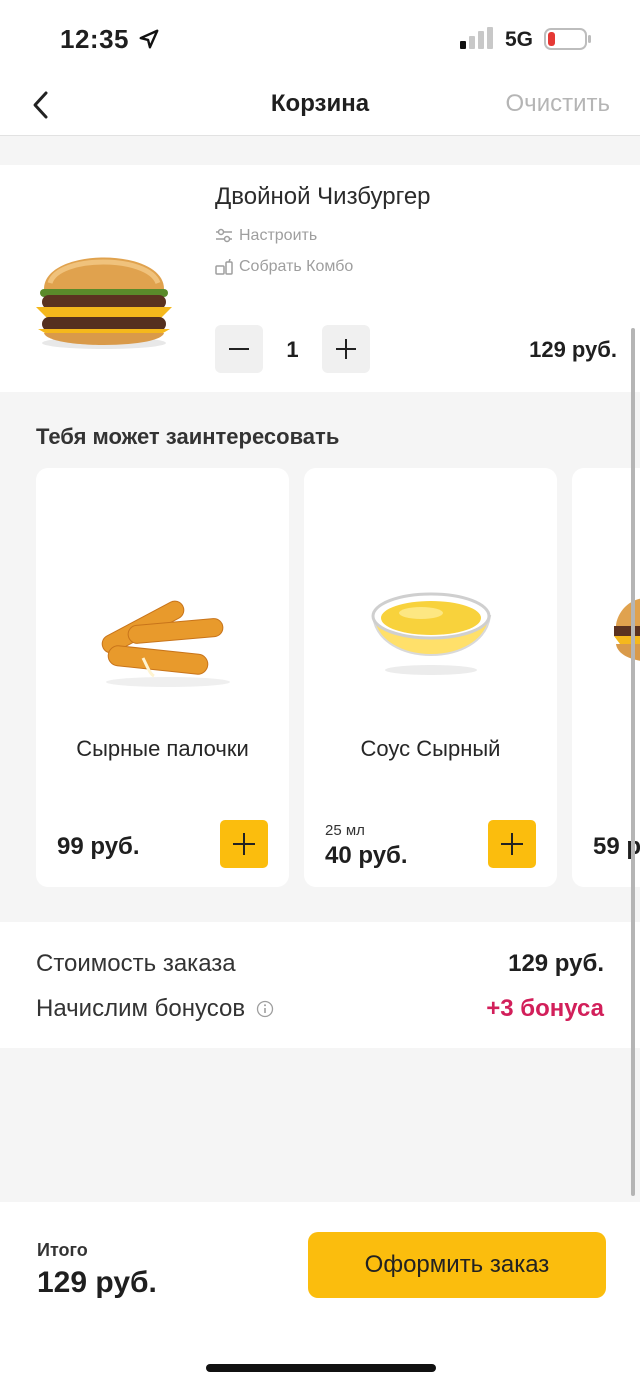 This screenshot has height=1385, width=640. Describe the element at coordinates (519, 39) in the screenshot. I see `network-label: 5G` at that location.